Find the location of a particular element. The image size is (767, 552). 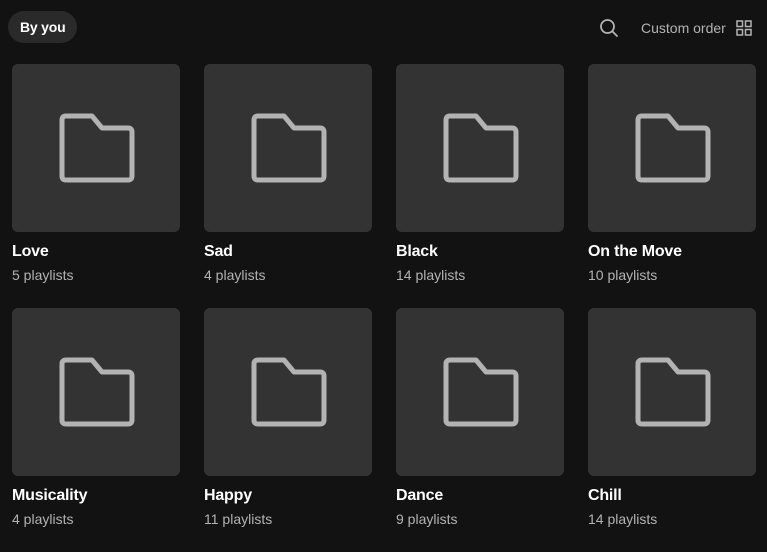

folder-title: Chill is located at coordinates (605, 495).